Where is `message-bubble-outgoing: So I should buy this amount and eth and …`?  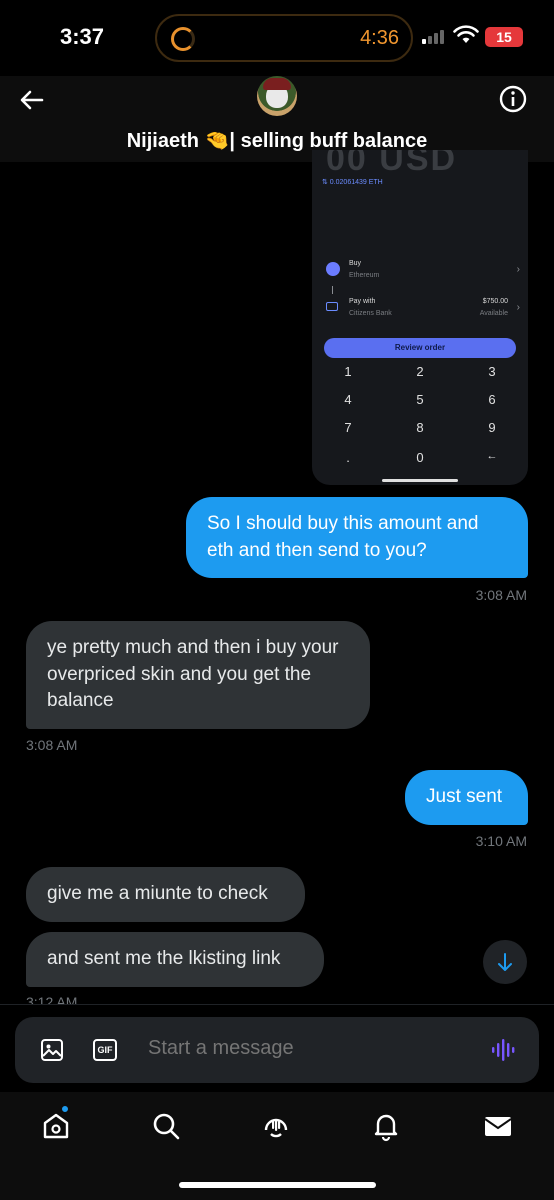 message-bubble-outgoing: So I should buy this amount and eth and … is located at coordinates (357, 537).